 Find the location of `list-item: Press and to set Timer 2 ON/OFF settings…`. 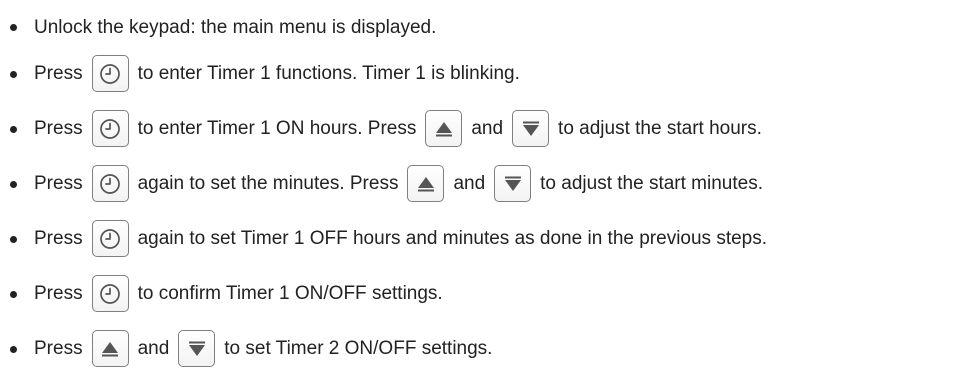

list-item: Press and to set Timer 2 ON/OFF settings… is located at coordinates (485, 348).